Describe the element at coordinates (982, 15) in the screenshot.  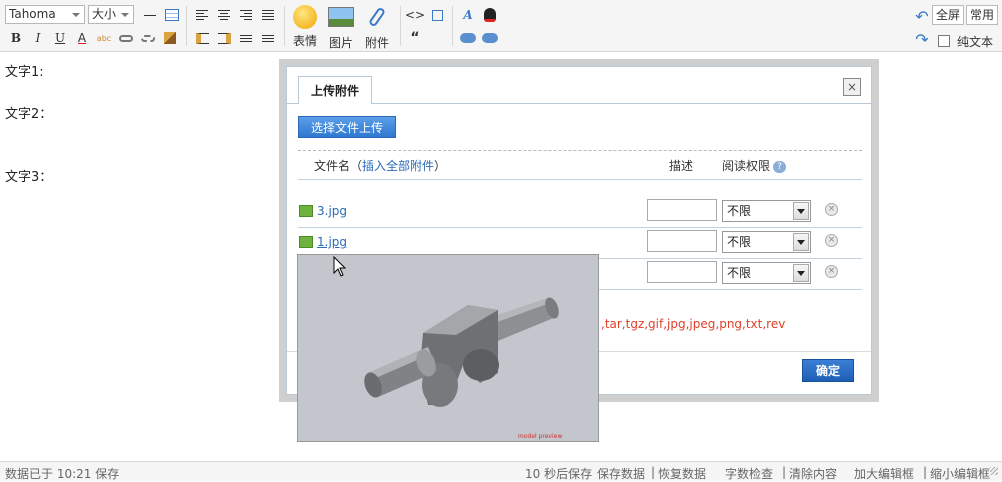
I see `common-button: 常用` at that location.